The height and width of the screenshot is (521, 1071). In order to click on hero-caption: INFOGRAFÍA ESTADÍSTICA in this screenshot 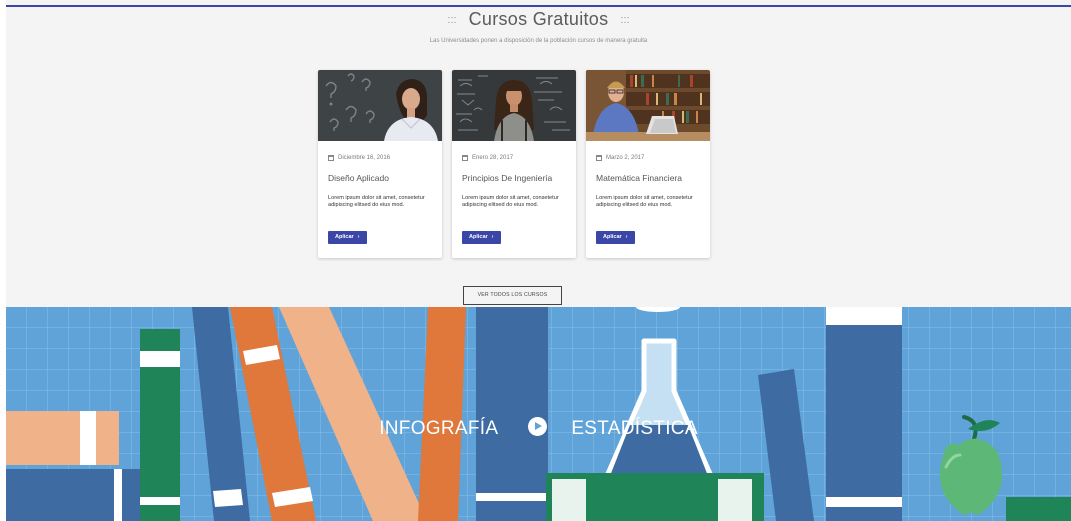, I will do `click(538, 428)`.